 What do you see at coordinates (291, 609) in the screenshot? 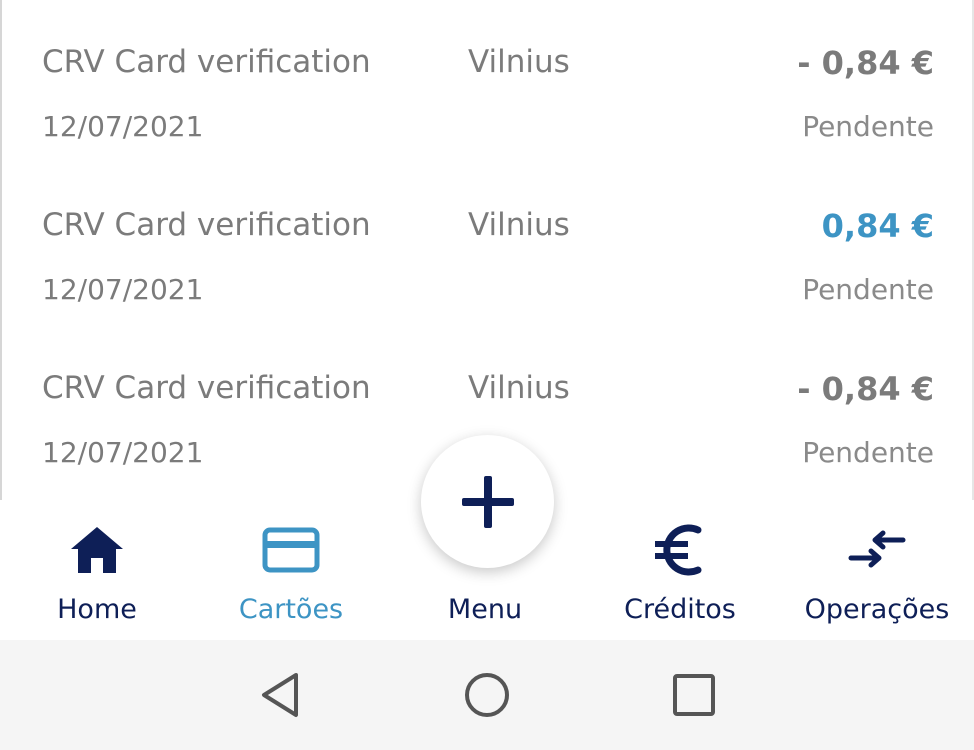
I see `nav-label-cards: Cartões` at bounding box center [291, 609].